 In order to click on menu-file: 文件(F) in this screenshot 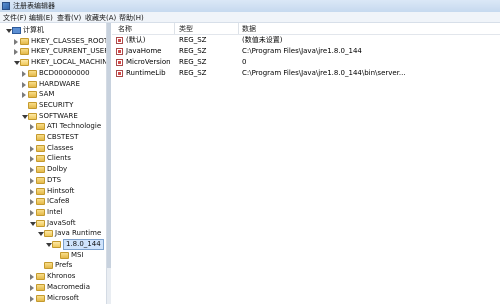, I will do `click(15, 18)`.